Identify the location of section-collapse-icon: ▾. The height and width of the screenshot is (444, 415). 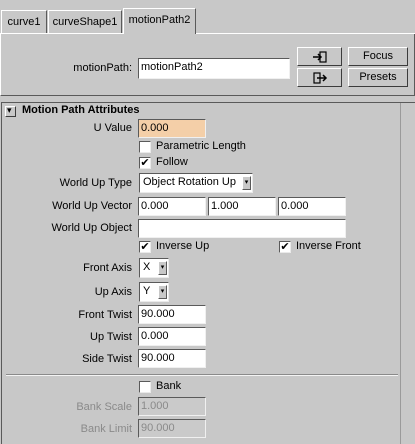
(9, 110).